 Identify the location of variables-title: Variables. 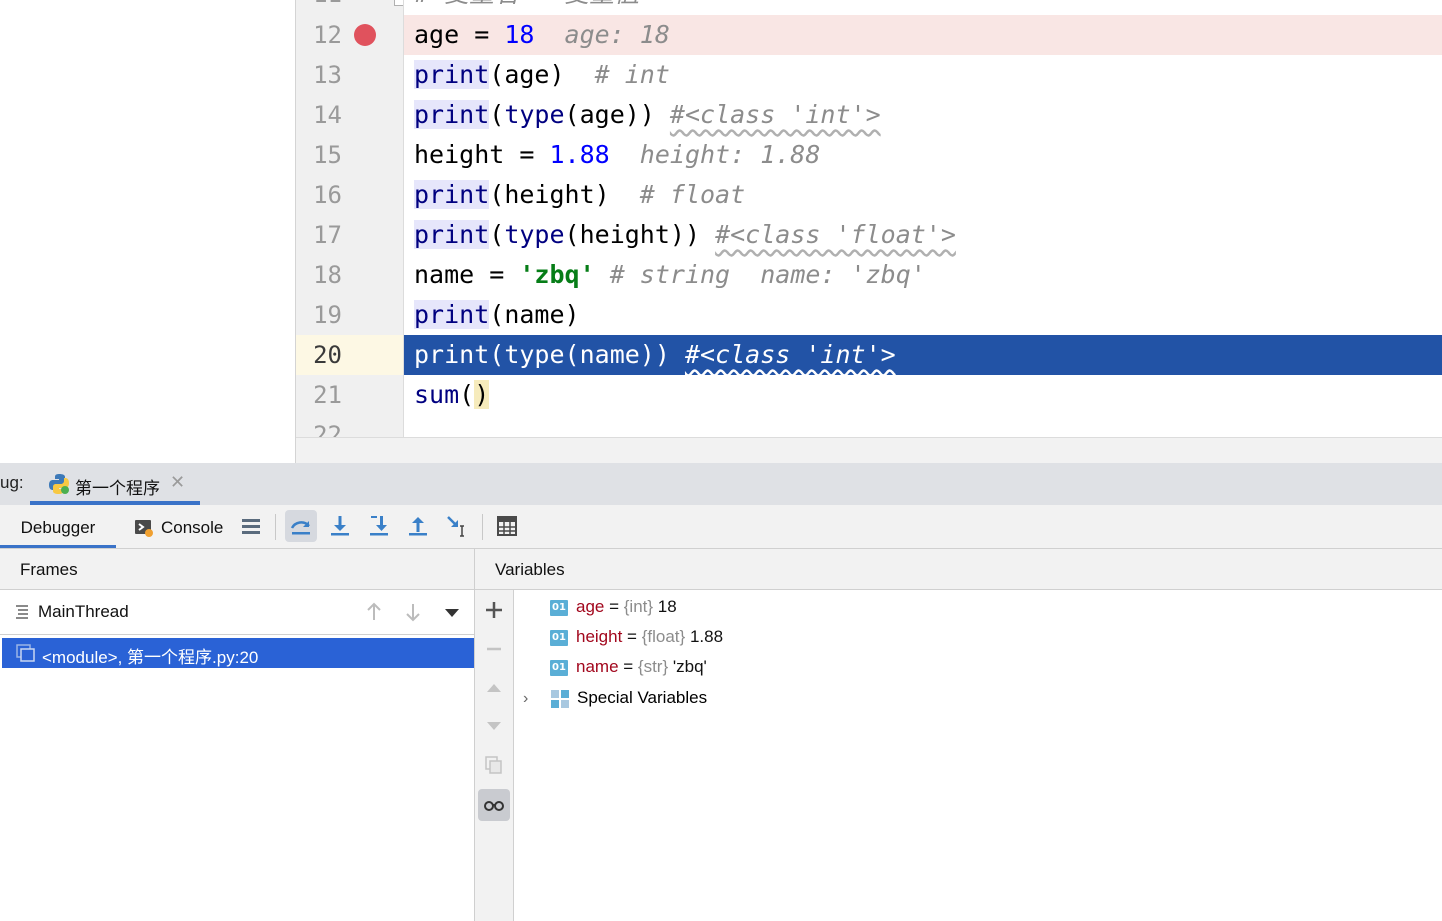
(530, 569).